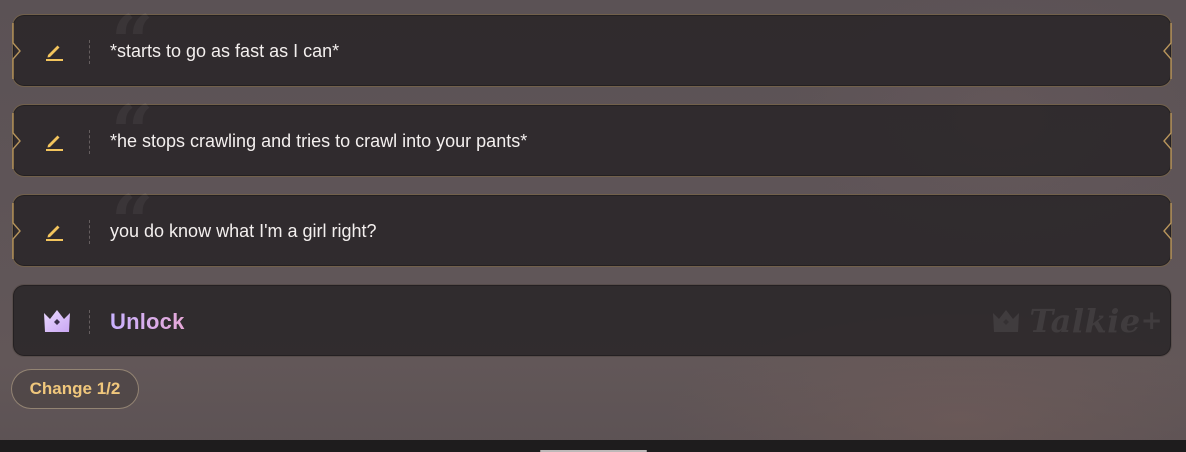  I want to click on crown-watermark-icon, so click(1006, 321).